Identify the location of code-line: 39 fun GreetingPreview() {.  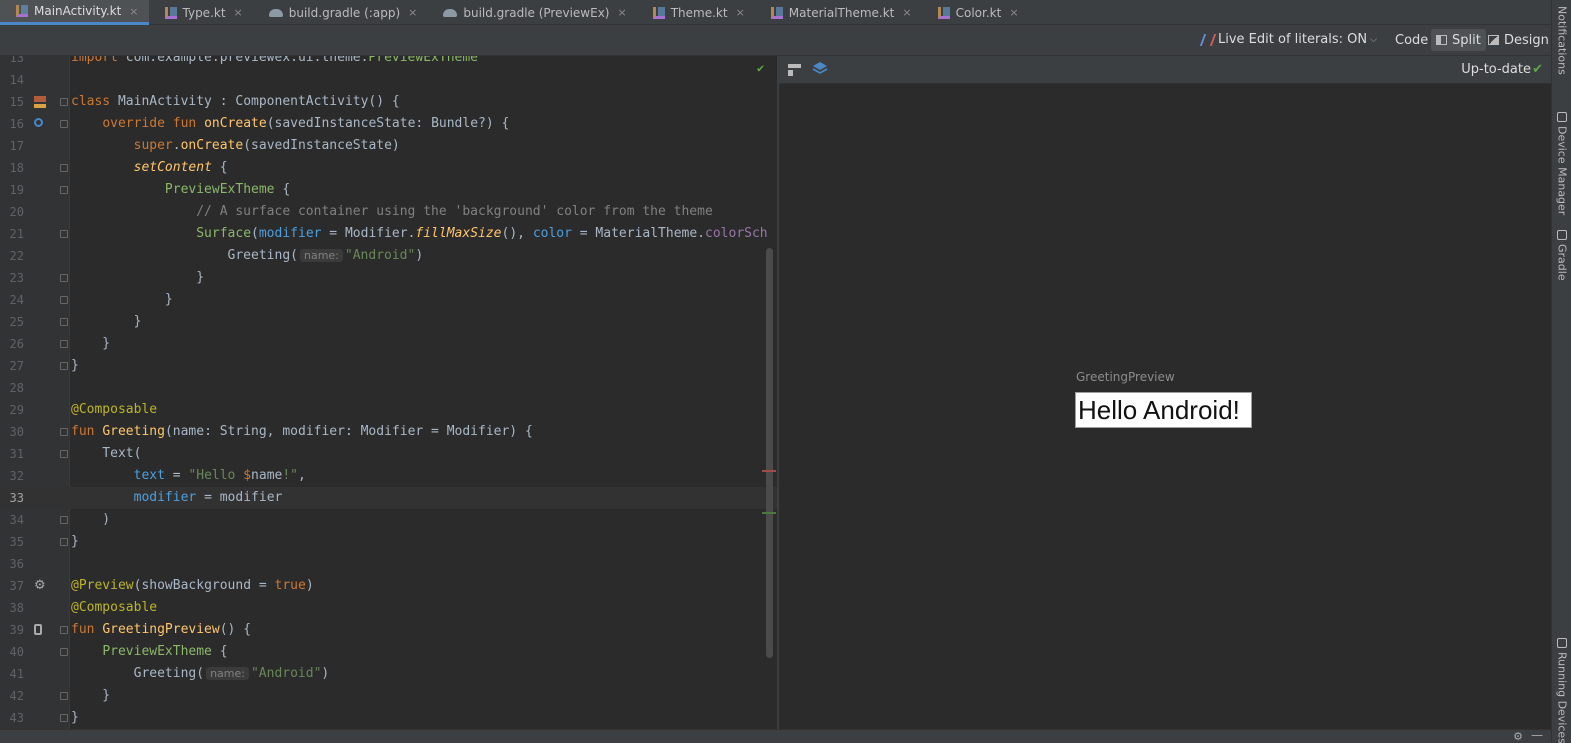
(389, 630).